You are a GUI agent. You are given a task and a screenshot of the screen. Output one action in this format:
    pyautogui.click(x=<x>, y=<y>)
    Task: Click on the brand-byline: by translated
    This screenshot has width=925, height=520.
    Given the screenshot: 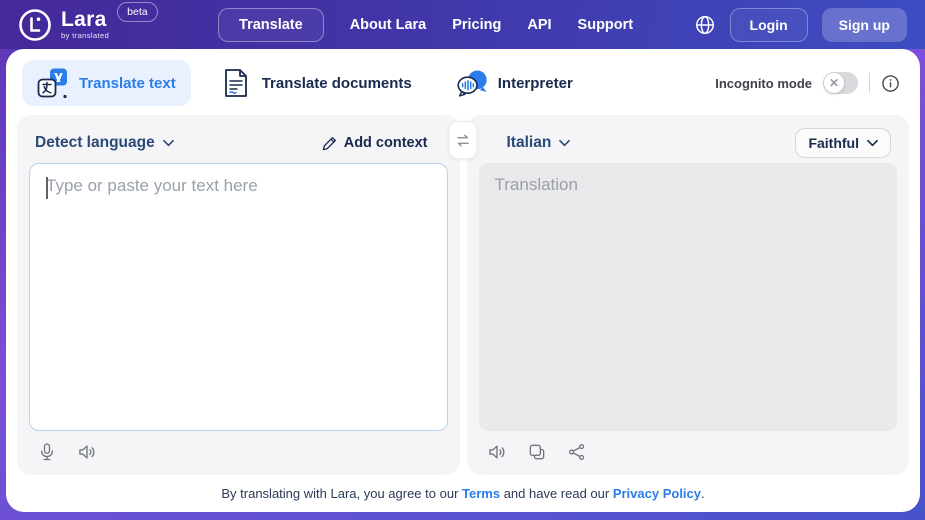 What is the action you would take?
    pyautogui.click(x=85, y=36)
    